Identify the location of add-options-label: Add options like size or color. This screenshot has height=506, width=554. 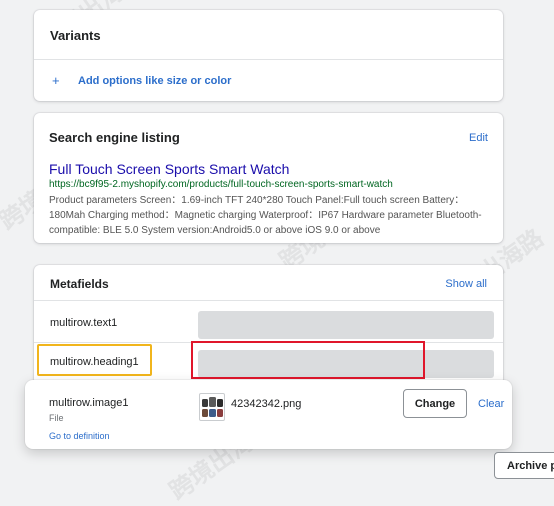
(155, 80).